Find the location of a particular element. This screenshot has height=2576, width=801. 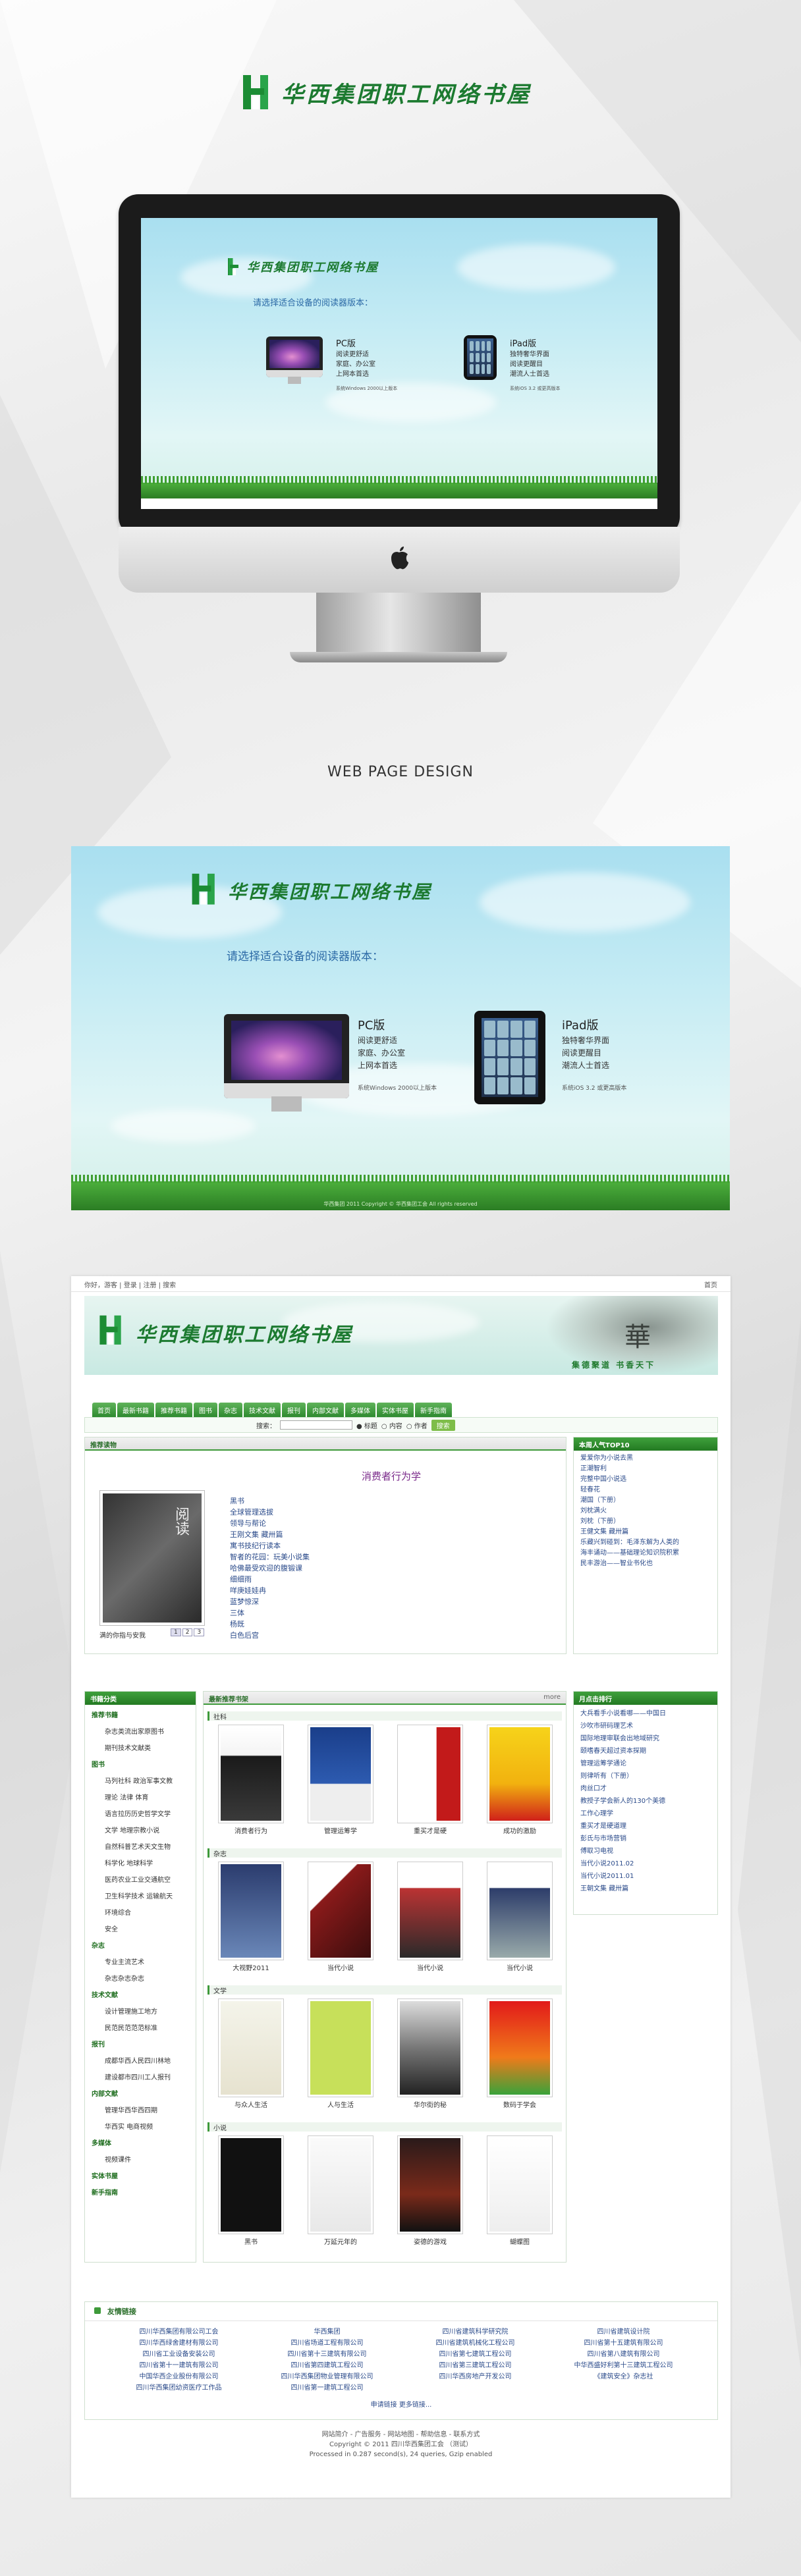

search-option-content: ○ 内容 is located at coordinates (391, 1425).